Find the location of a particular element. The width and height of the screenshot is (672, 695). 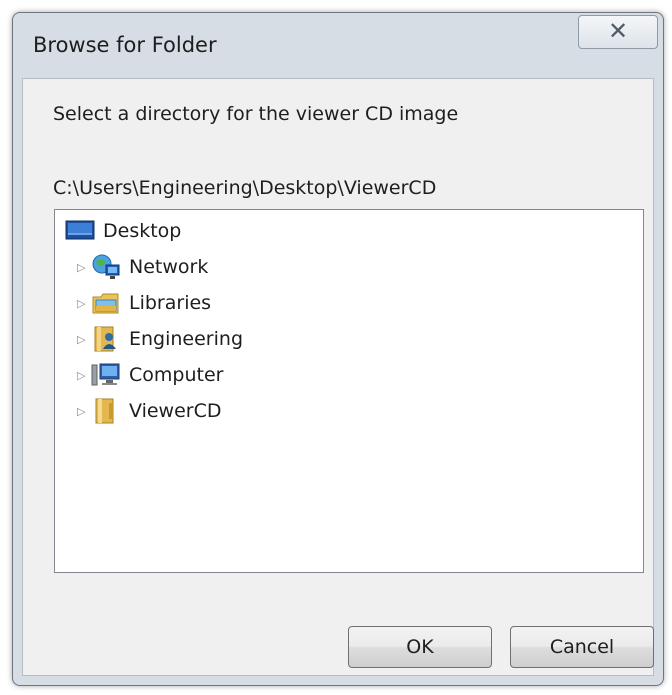

tree-item-label: Engineering is located at coordinates (186, 339).